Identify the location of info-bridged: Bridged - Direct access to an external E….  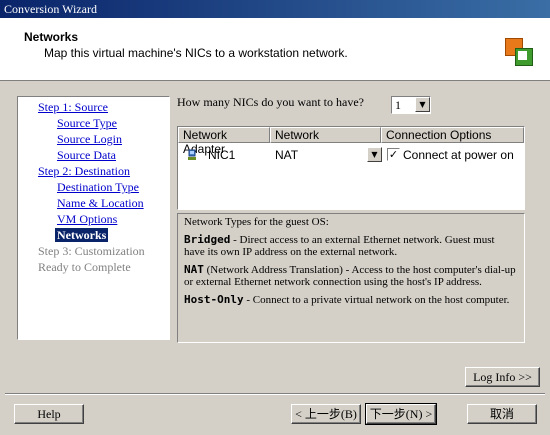
(351, 246).